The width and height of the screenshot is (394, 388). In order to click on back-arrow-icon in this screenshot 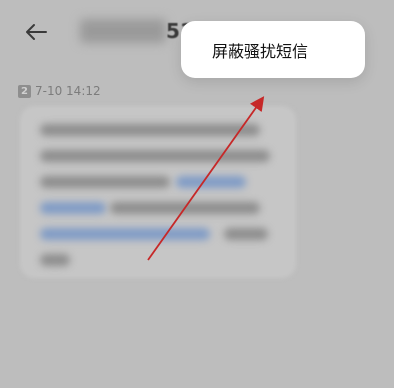, I will do `click(36, 32)`.